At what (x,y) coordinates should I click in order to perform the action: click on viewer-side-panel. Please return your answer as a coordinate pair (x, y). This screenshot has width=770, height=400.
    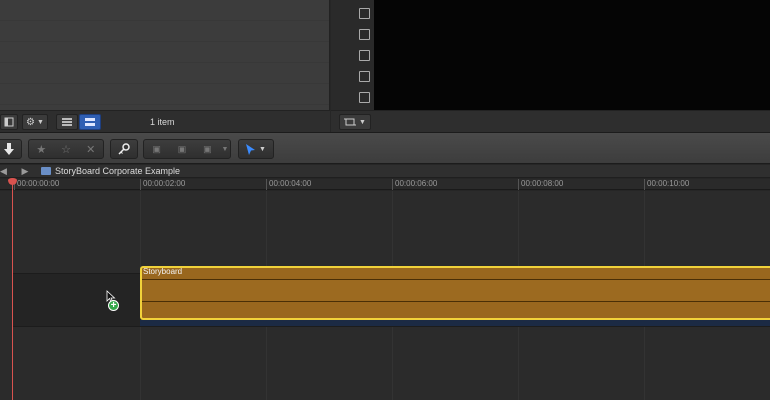
    Looking at the image, I should click on (352, 55).